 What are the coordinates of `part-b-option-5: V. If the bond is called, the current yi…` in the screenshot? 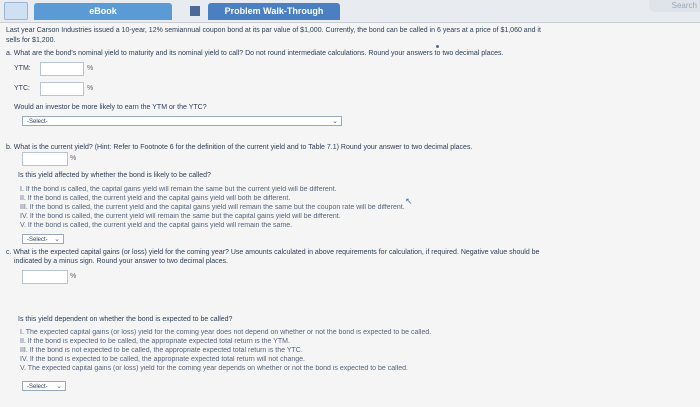 It's located at (156, 225).